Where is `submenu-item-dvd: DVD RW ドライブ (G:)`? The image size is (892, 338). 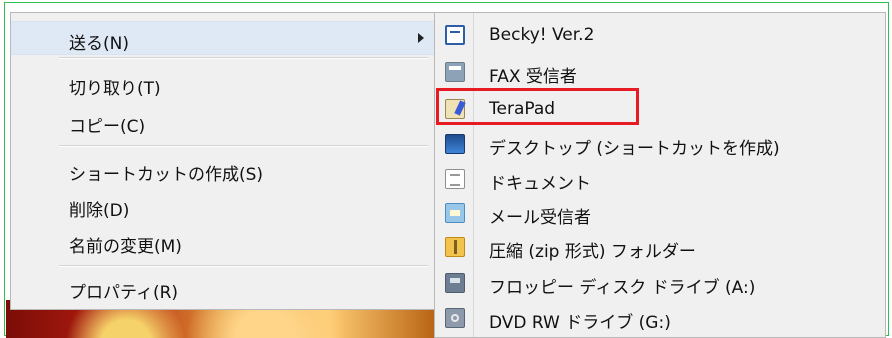 submenu-item-dvd: DVD RW ドライブ (G:) is located at coordinates (660, 318).